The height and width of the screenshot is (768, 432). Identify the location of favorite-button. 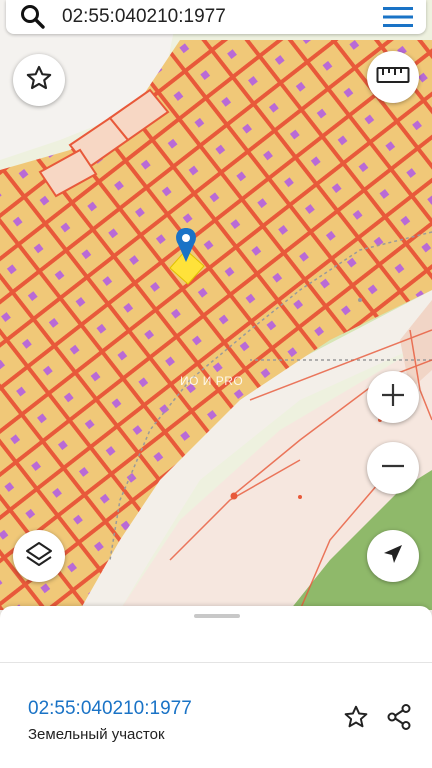
(39, 80).